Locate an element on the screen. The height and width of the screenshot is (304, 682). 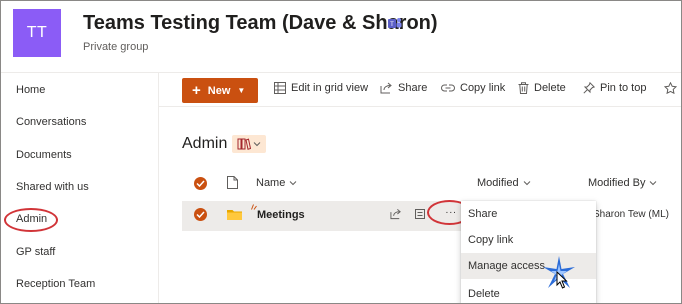
menu-item-copy-link: Copy link is located at coordinates (528, 240).